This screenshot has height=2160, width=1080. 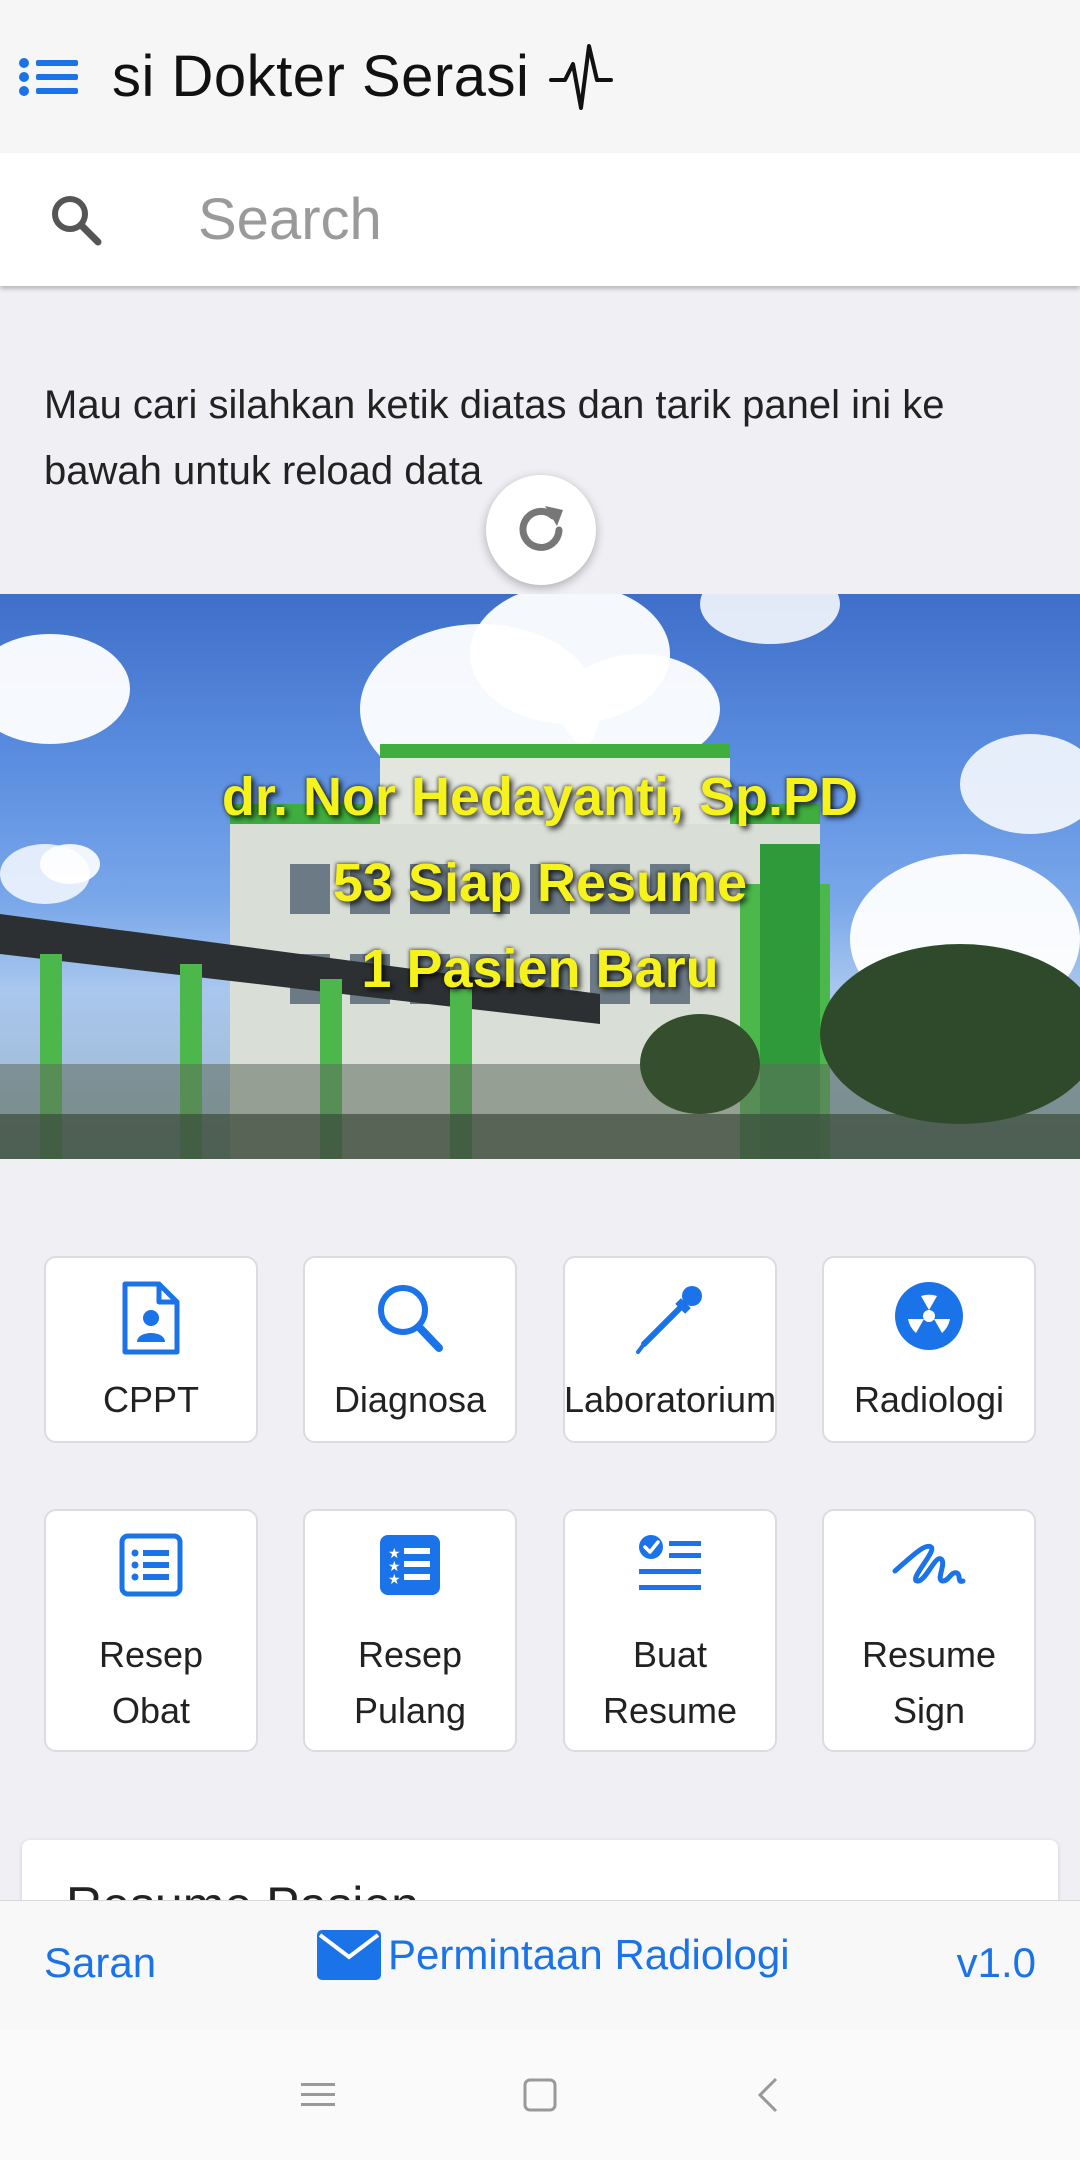 What do you see at coordinates (150, 1399) in the screenshot?
I see `menu-cppt-label: CPPT` at bounding box center [150, 1399].